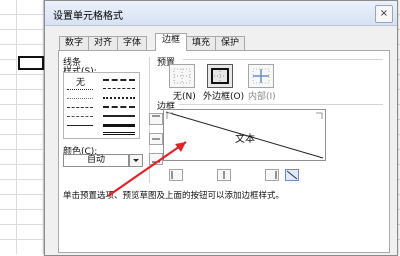 The image size is (400, 256). Describe the element at coordinates (171, 42) in the screenshot. I see `tab-border: 边框` at that location.